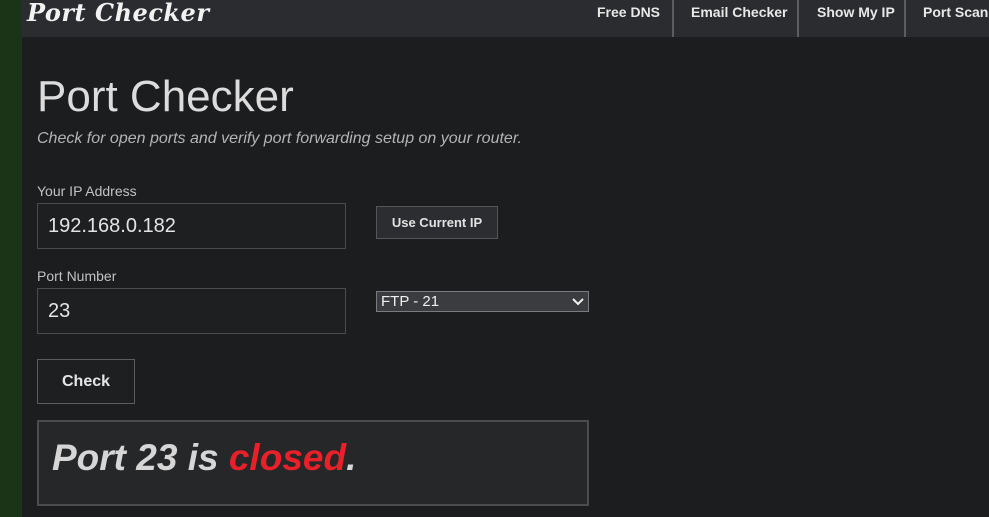 This screenshot has height=517, width=989. I want to click on use-current-ip-button: Use Current IP, so click(437, 222).